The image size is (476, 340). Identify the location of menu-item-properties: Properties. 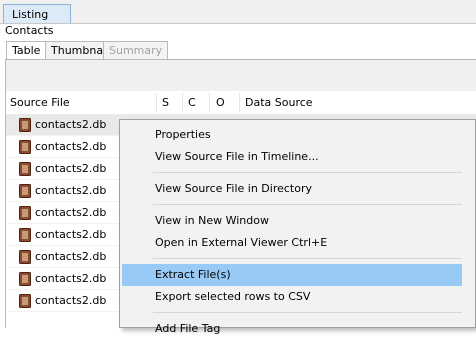
(292, 135).